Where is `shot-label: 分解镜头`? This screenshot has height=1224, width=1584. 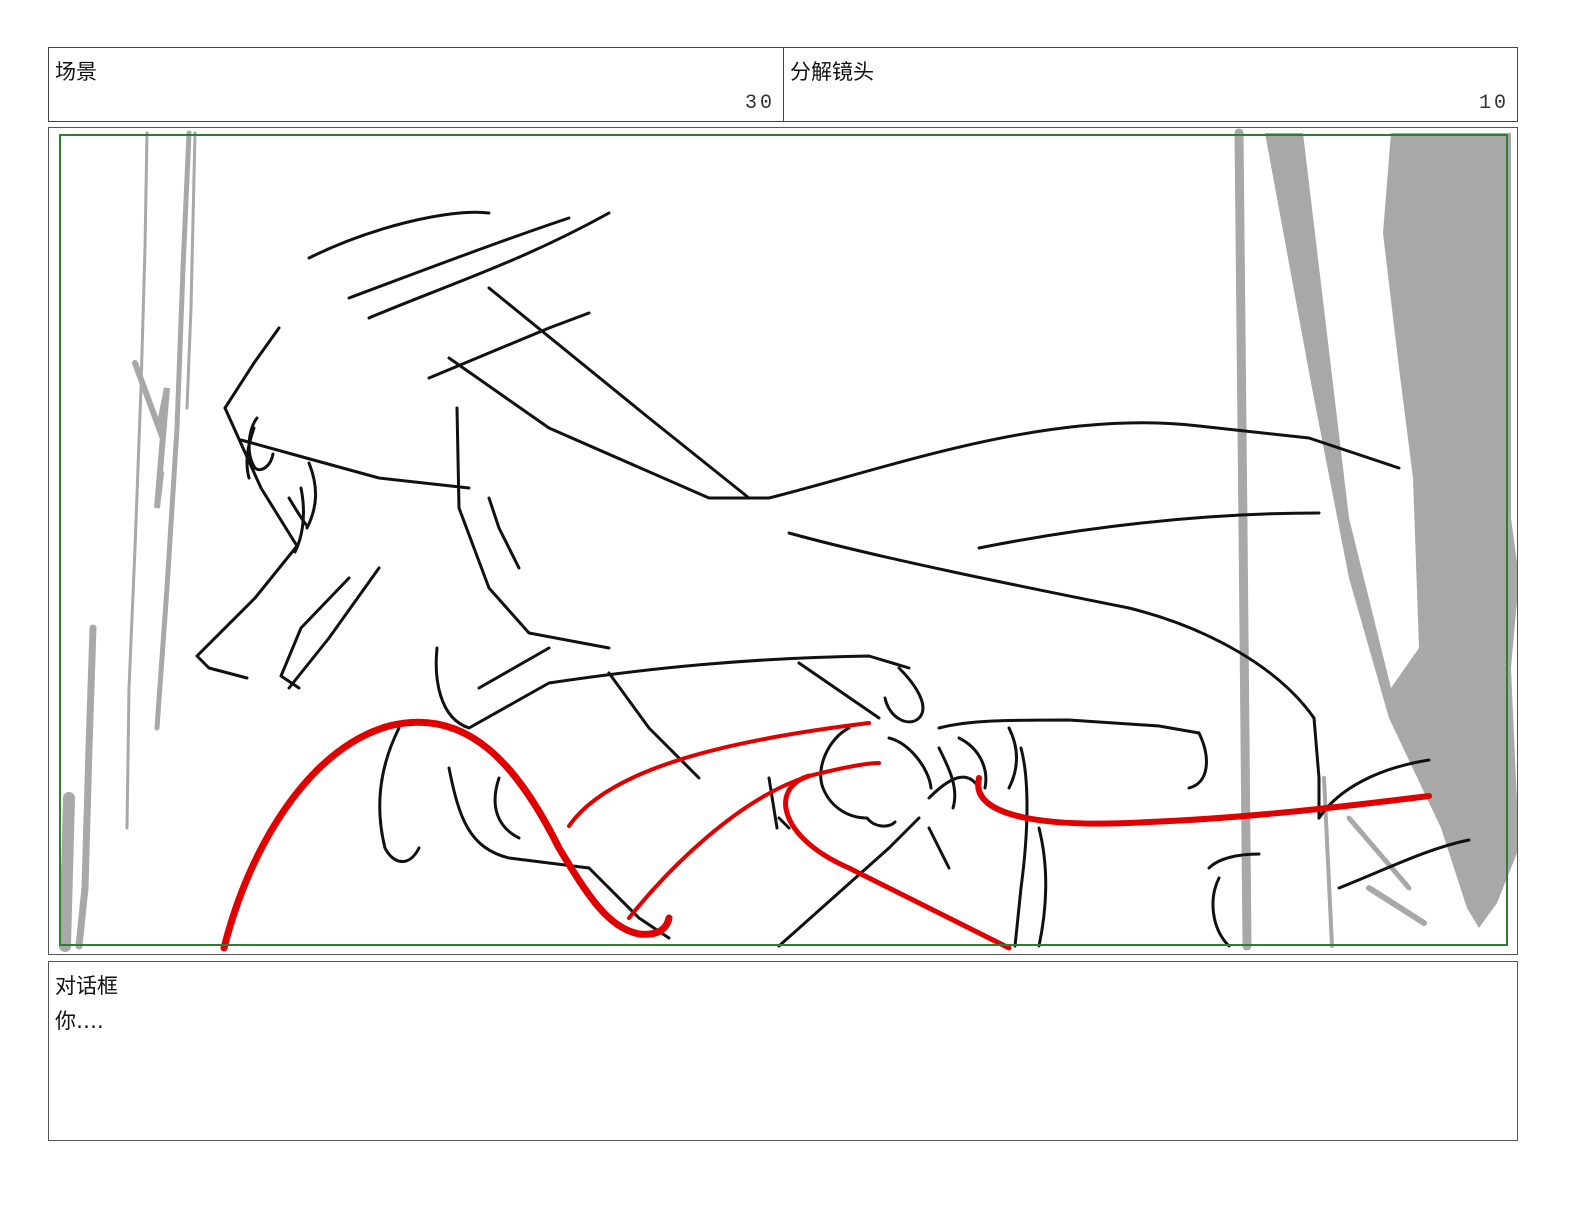
shot-label: 分解镜头 is located at coordinates (832, 72).